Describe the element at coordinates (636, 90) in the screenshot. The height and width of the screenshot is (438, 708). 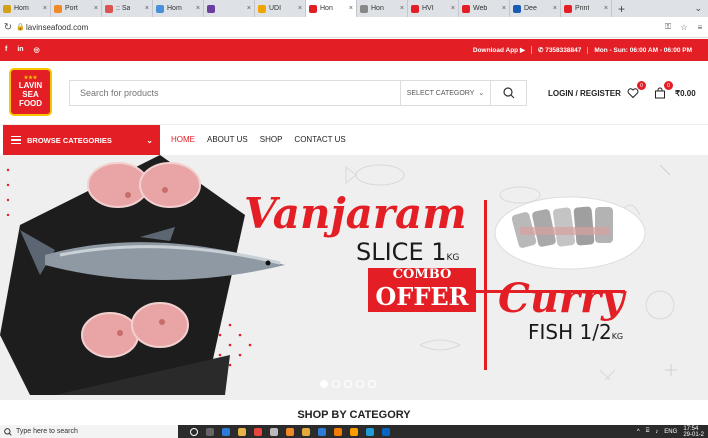
I see `wishlist-button: 0` at that location.